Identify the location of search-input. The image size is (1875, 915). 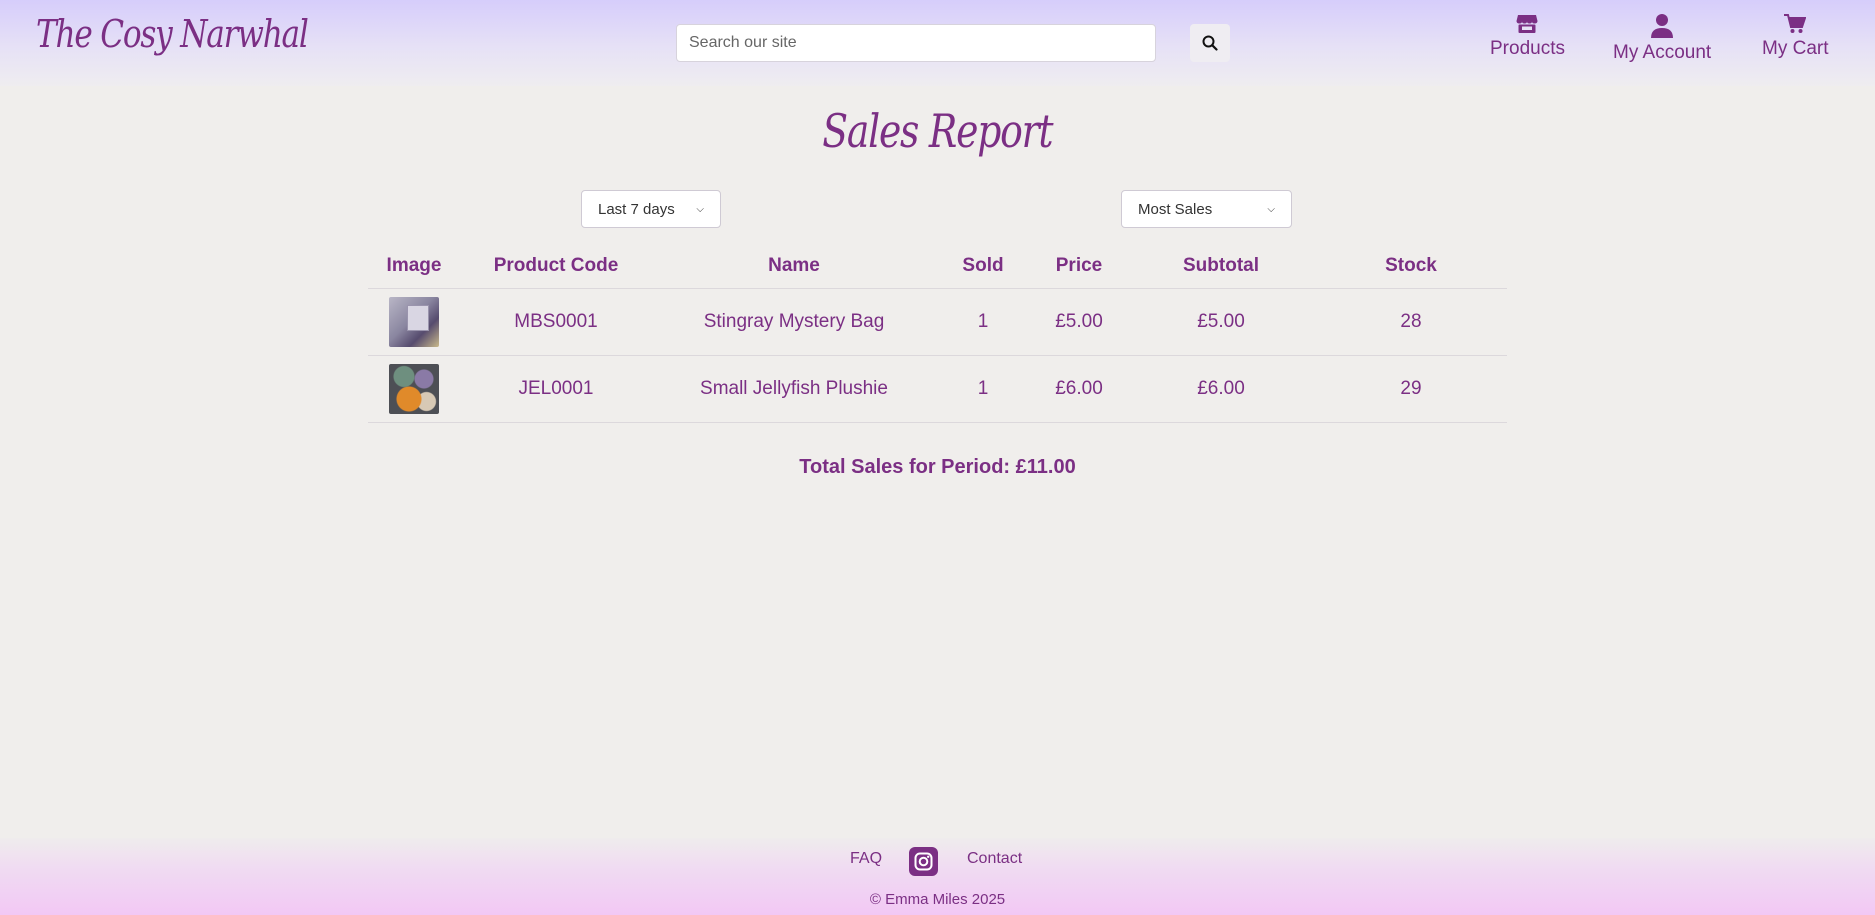
(916, 43).